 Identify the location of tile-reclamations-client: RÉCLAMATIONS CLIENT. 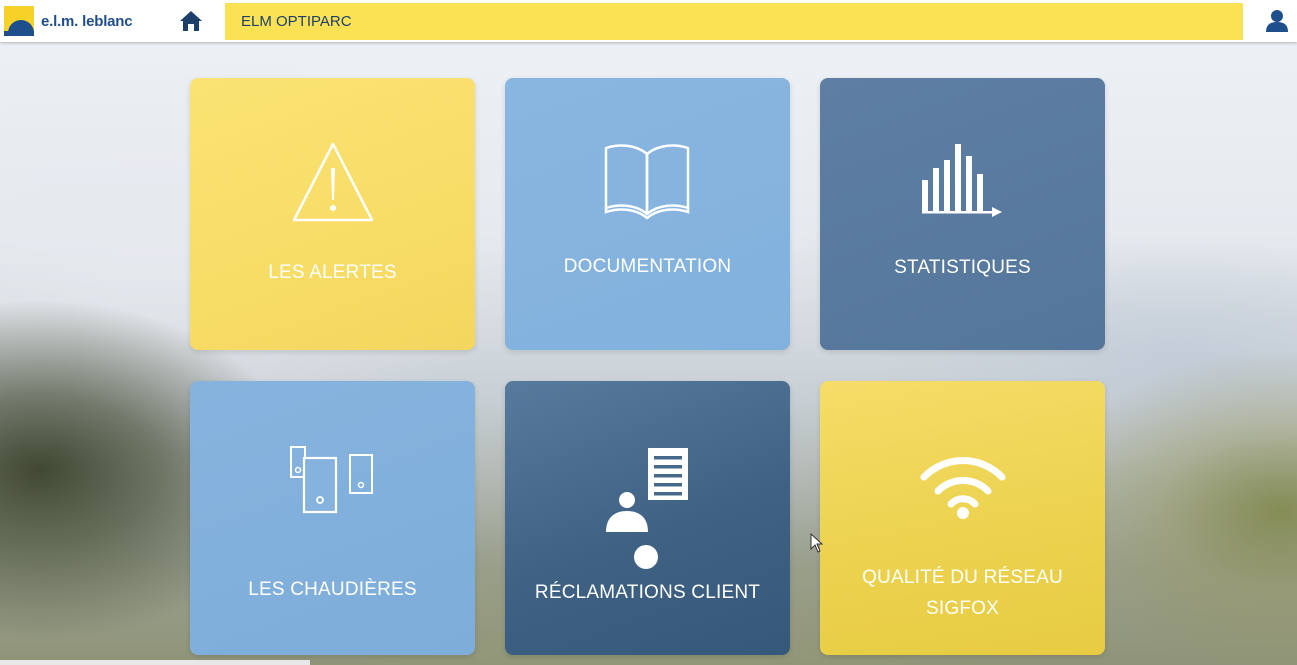
(647, 518).